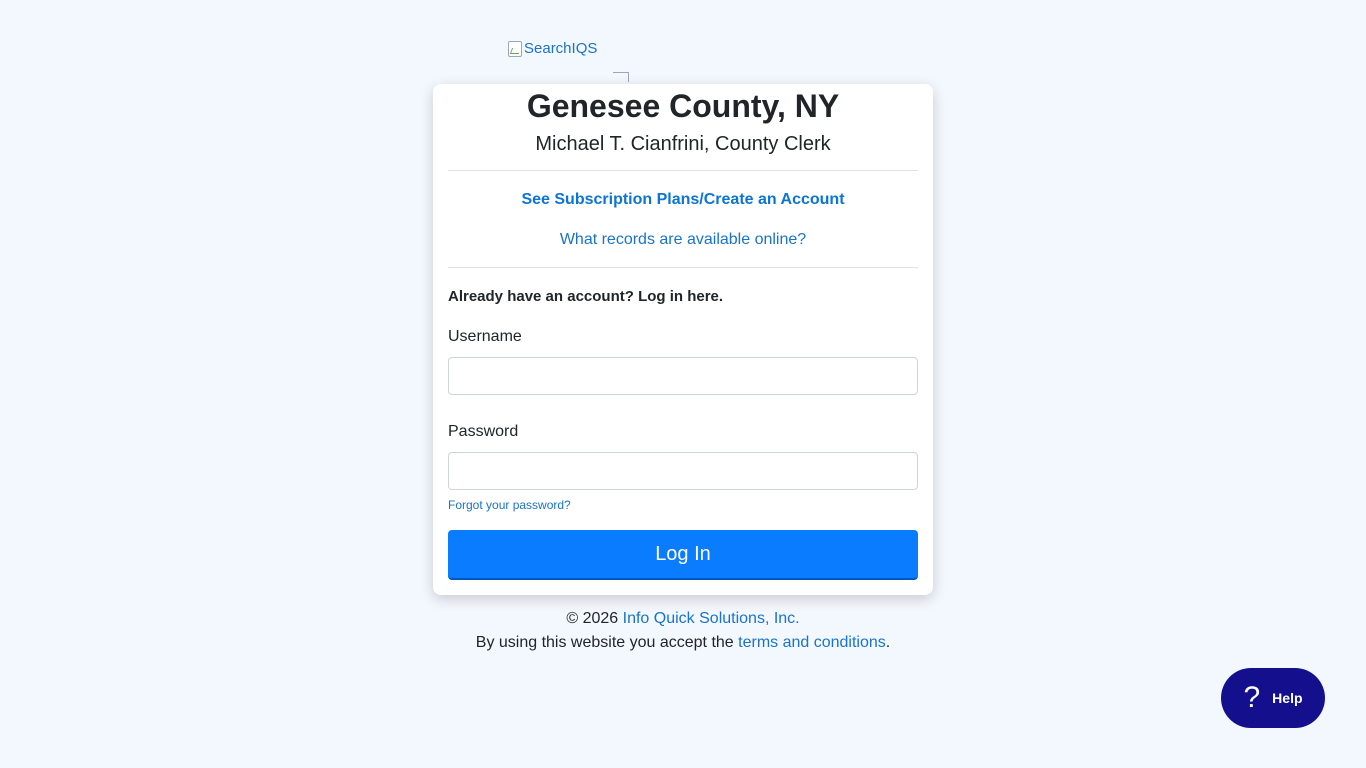  What do you see at coordinates (1252, 697) in the screenshot?
I see `question-mark-icon: ?` at bounding box center [1252, 697].